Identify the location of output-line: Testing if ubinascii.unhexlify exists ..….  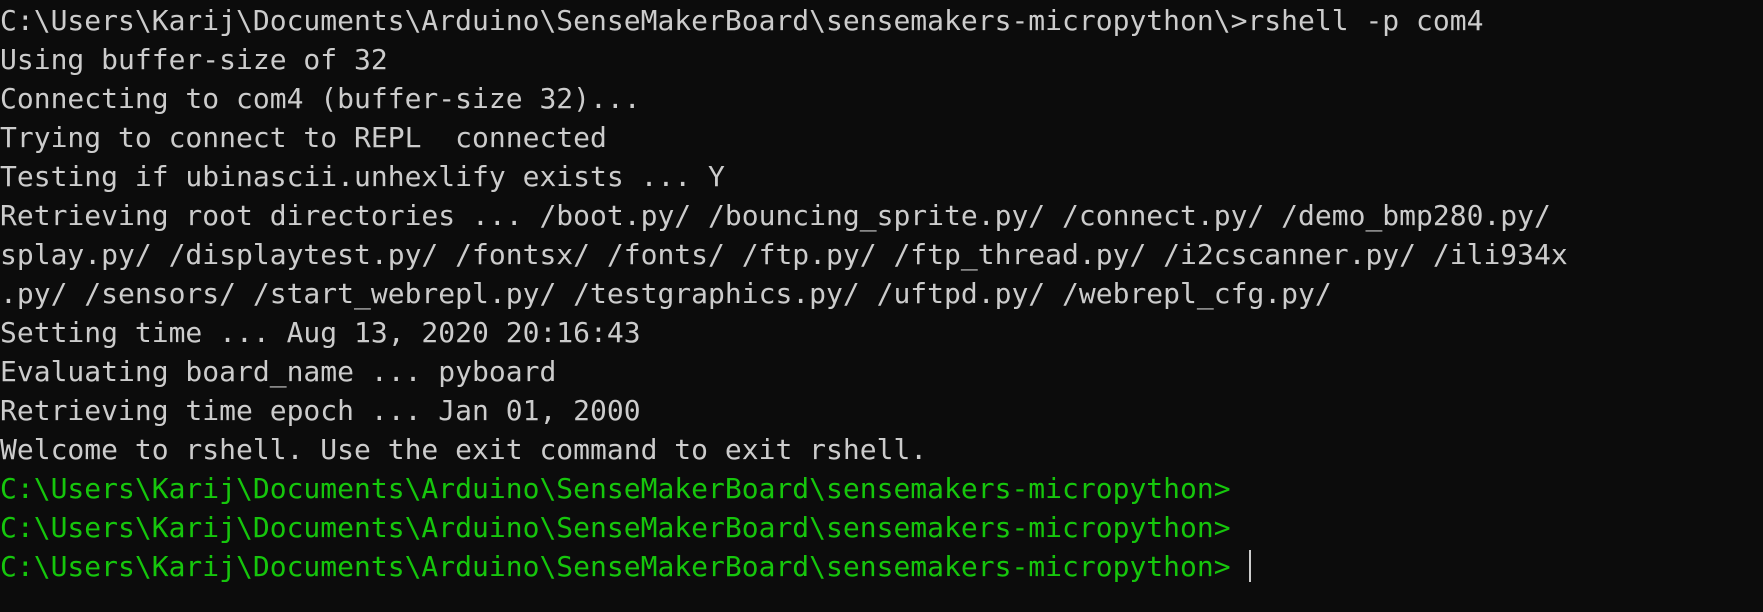
(362, 176).